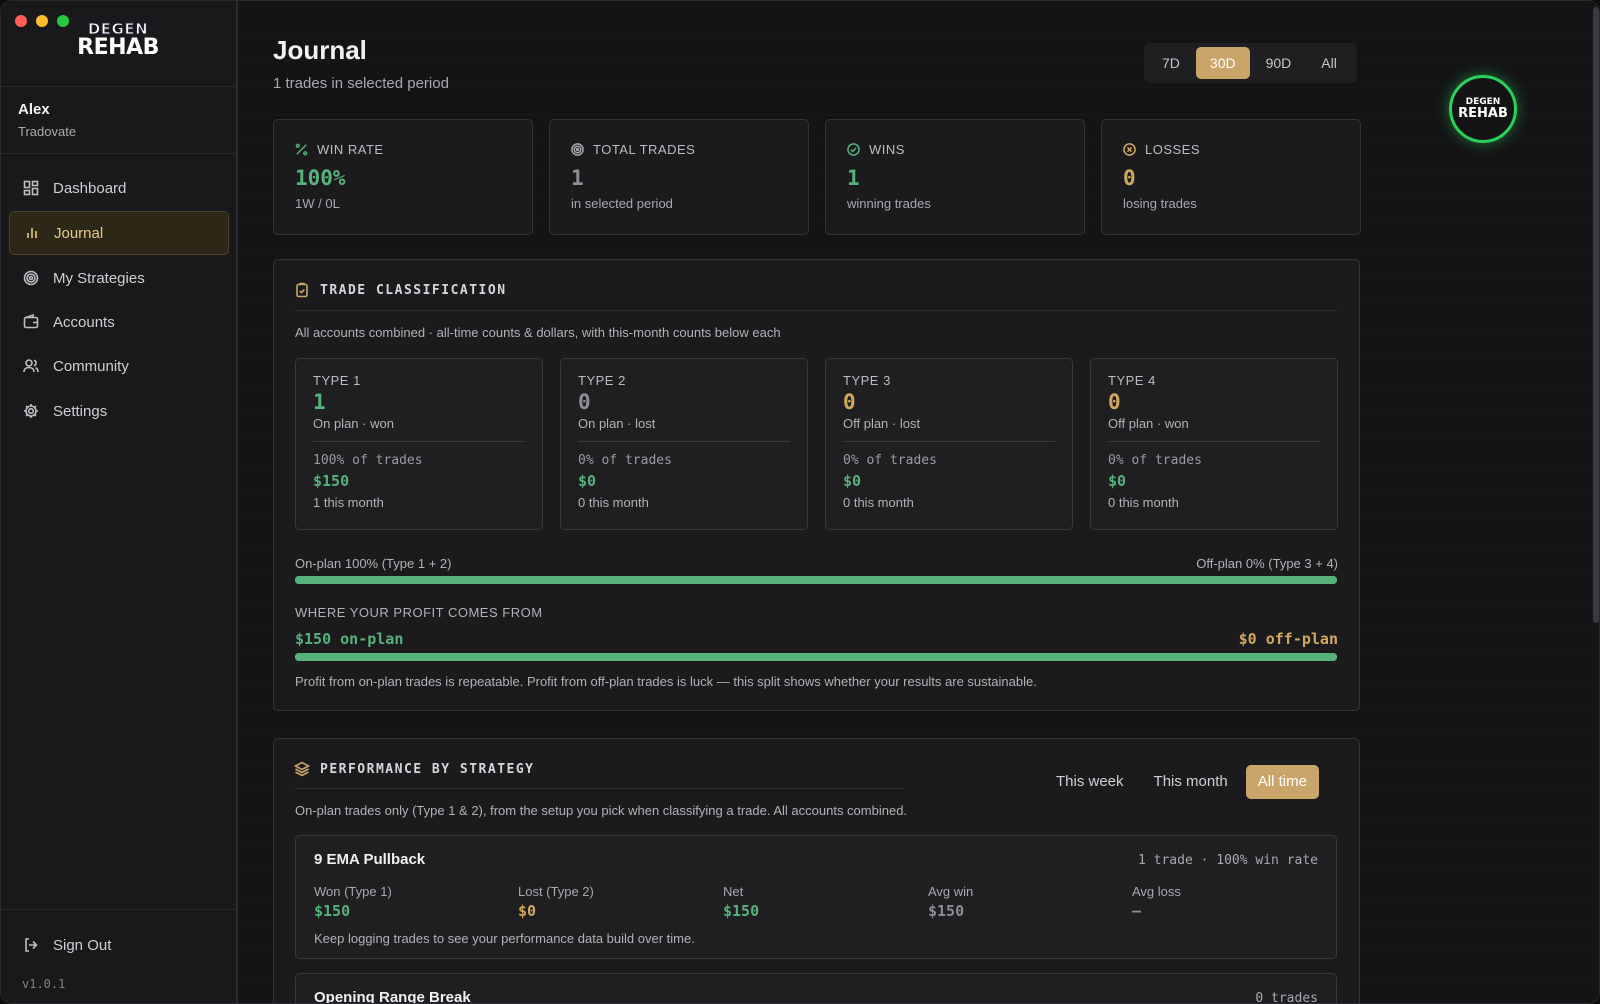  What do you see at coordinates (47, 131) in the screenshot?
I see `user-broker: Tradovate` at bounding box center [47, 131].